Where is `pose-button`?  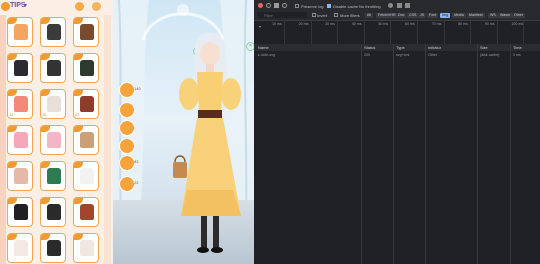
pose-button is located at coordinates (127, 90).